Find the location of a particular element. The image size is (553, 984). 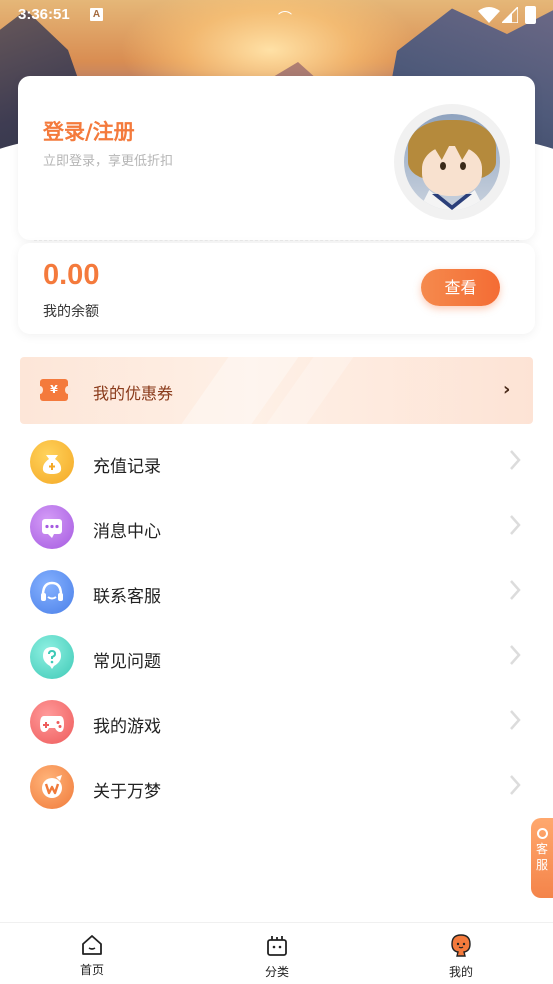

status-bar: 3:36:51 A is located at coordinates (276, 15).